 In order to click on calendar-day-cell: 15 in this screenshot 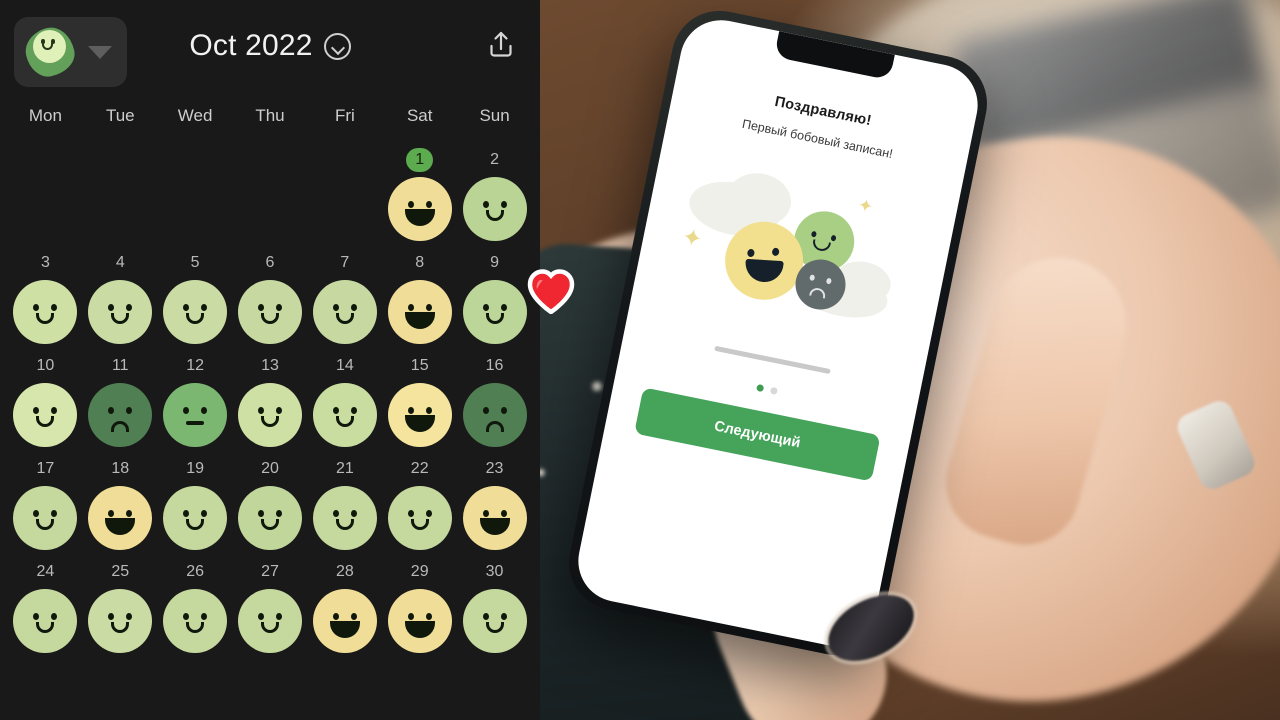, I will do `click(419, 400)`.